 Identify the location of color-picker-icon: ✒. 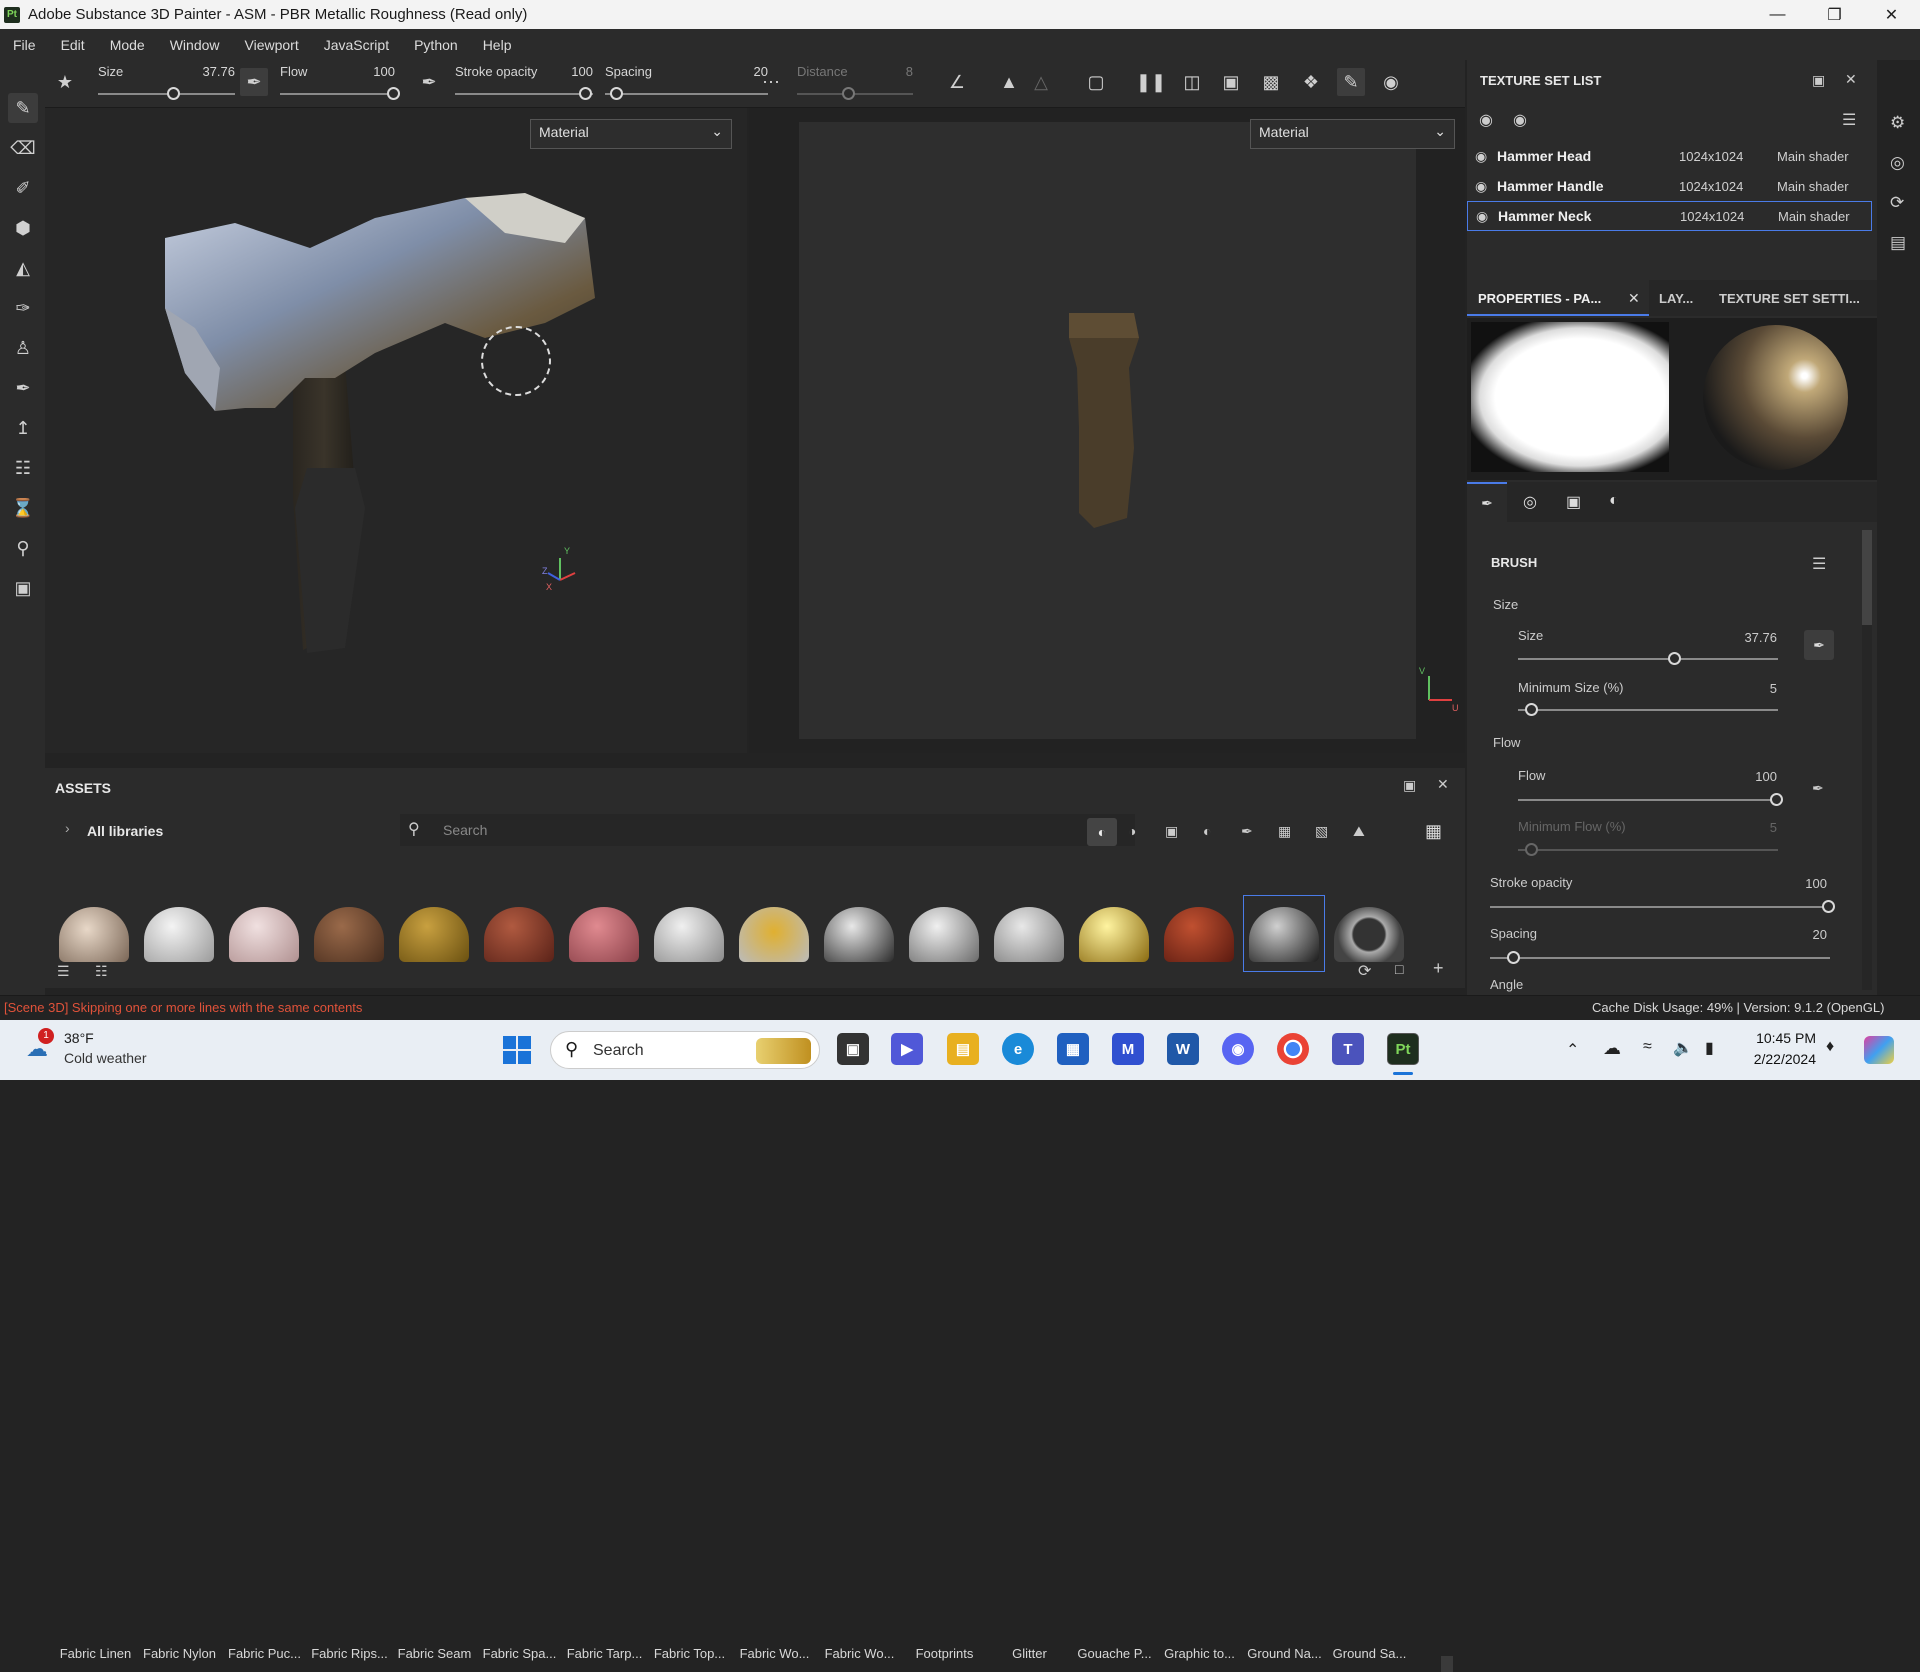
(23, 388).